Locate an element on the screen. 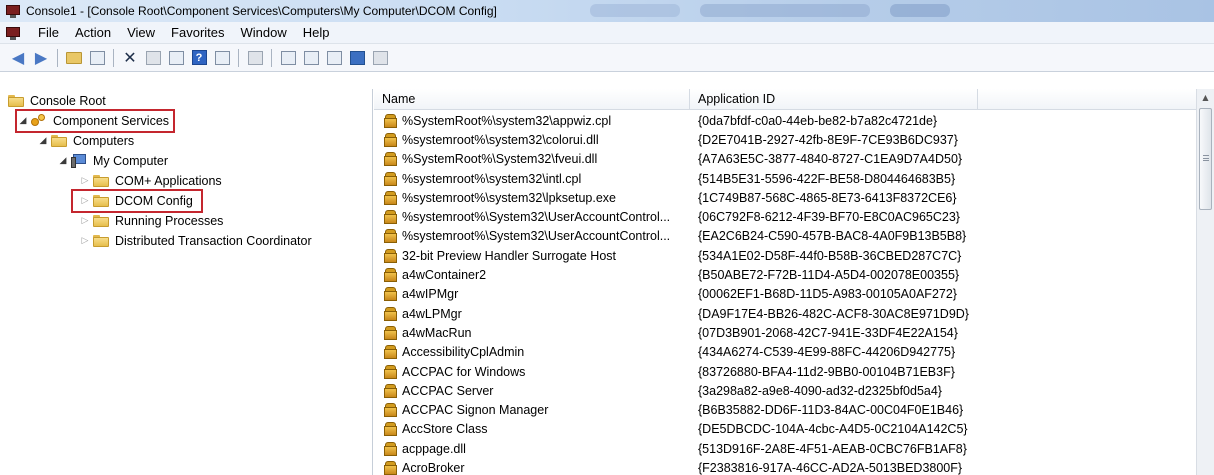  scroll-up-arrow-icon: ▲ is located at coordinates (1205, 98).